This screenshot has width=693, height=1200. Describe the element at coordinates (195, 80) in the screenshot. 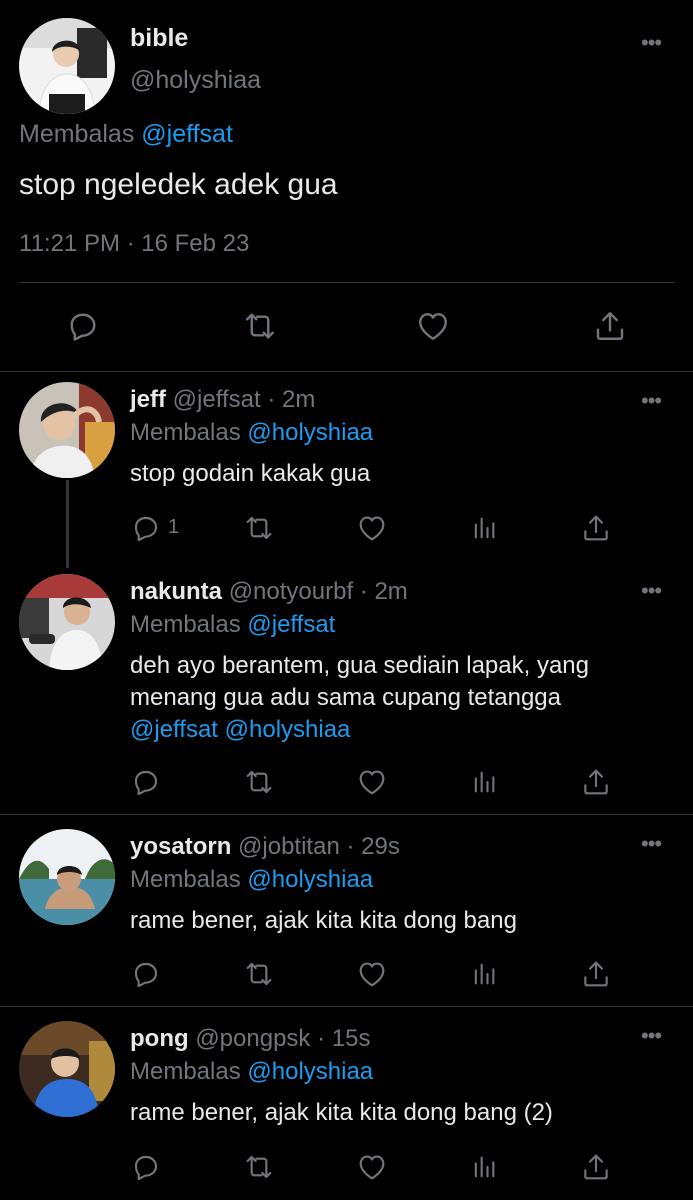

I see `main-tweet-handle: @holyshiaa` at that location.